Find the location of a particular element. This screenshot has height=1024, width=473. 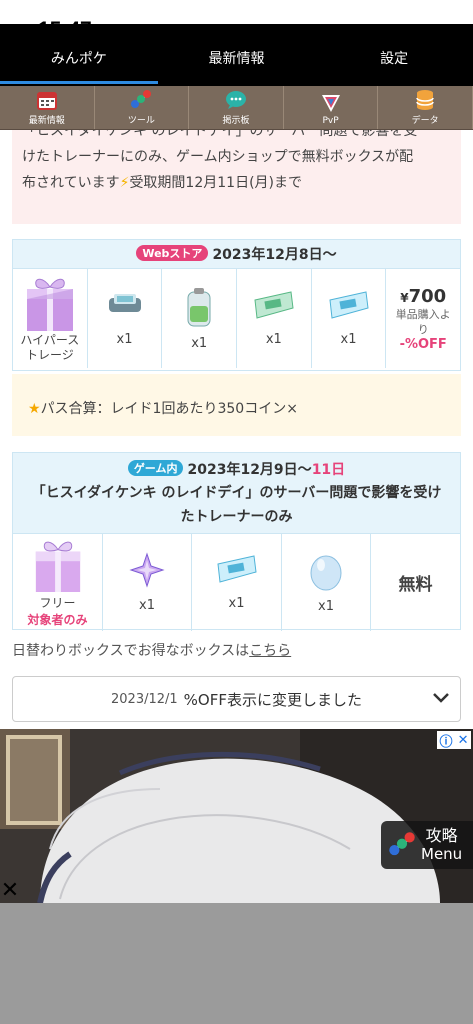

notice-line-2: けたトレーナーにのみ、ゲーム内ショップで無料ボックスが配 is located at coordinates (218, 157).